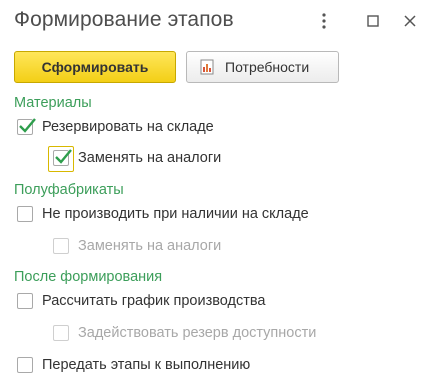 The height and width of the screenshot is (390, 436). I want to click on transfer-checkbox, so click(25, 365).